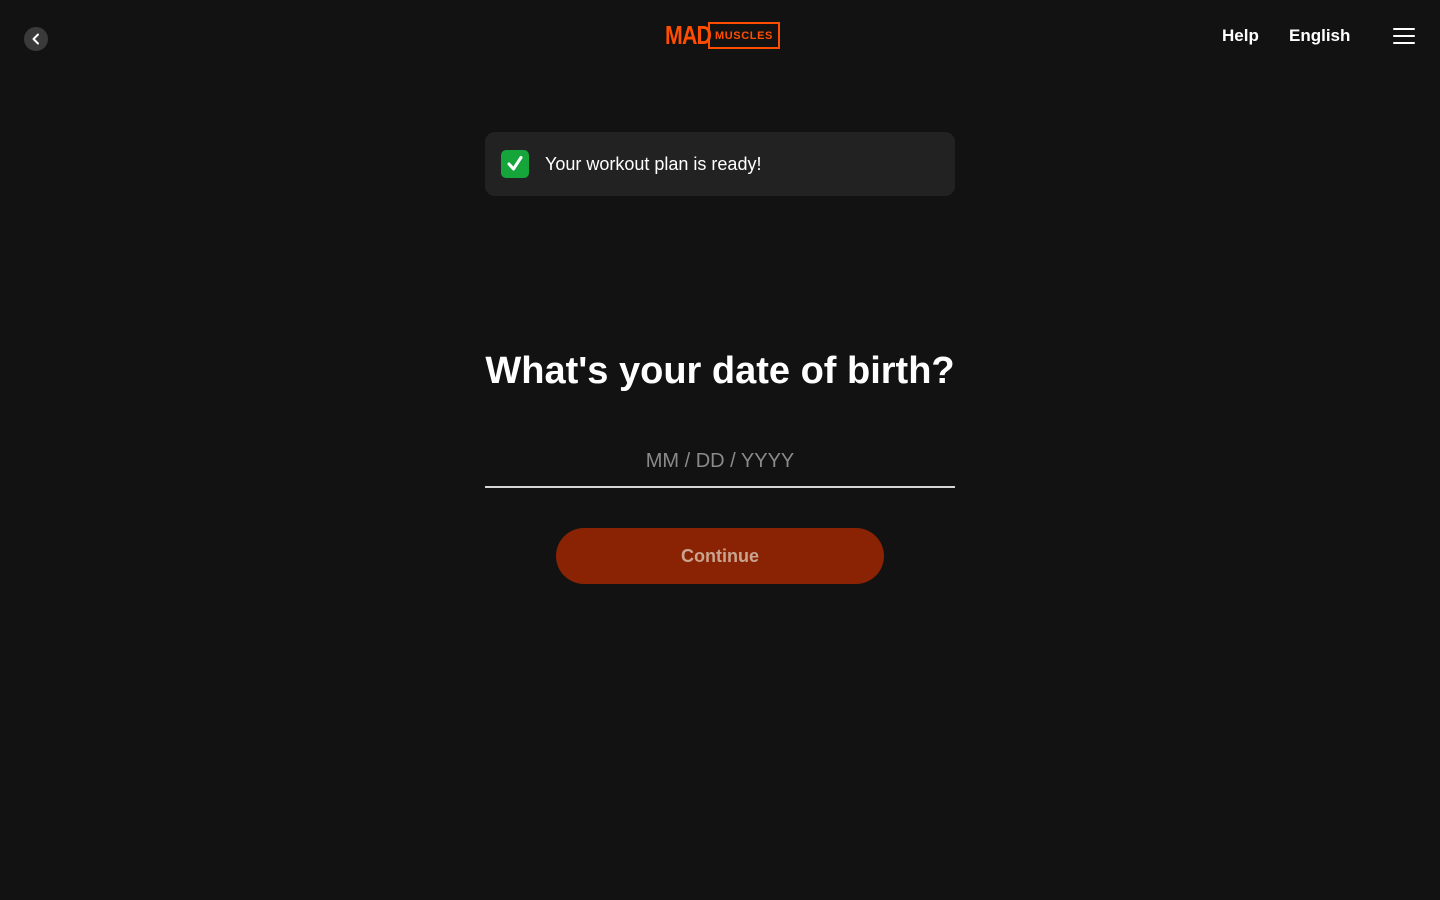 Image resolution: width=1440 pixels, height=900 pixels. I want to click on logo: MAD MUSCLES, so click(722, 35).